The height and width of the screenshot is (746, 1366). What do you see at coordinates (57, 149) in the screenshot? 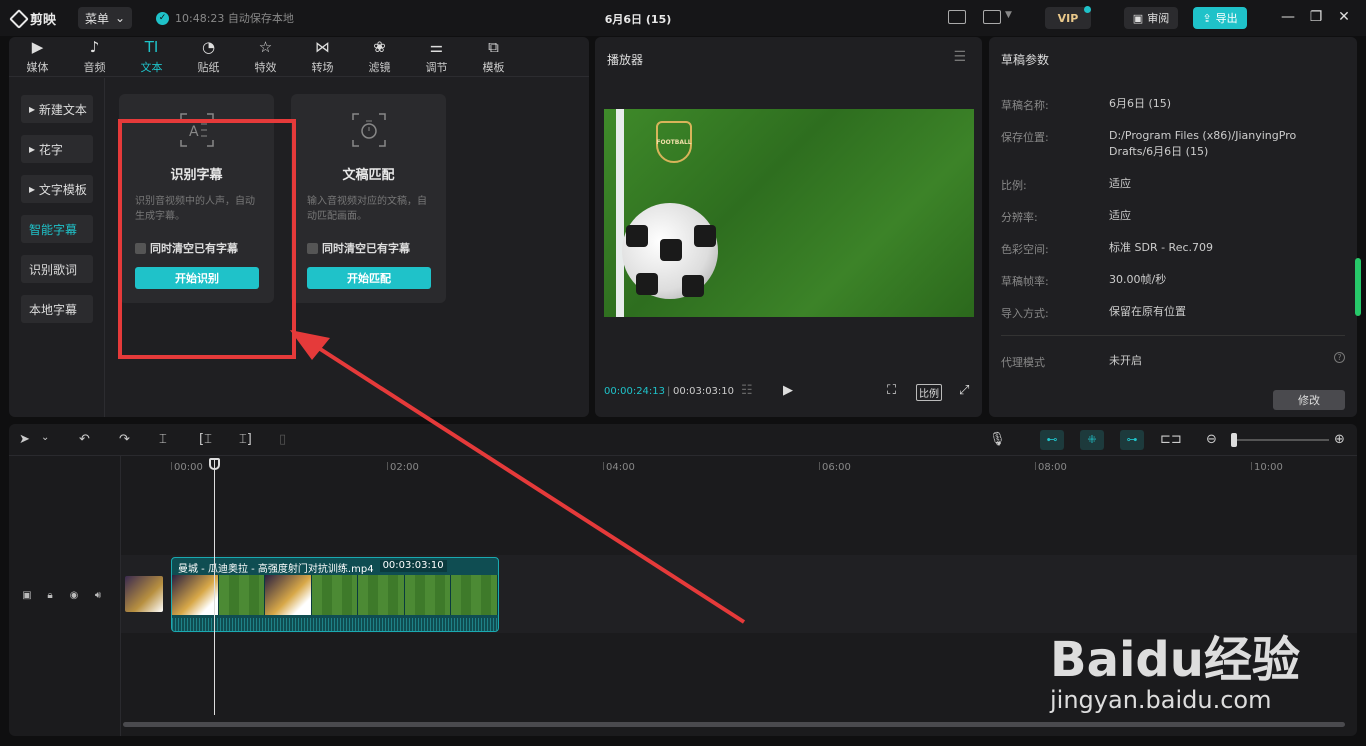
I see `sidebar-item-fancy-text: ▸ 花字` at bounding box center [57, 149].